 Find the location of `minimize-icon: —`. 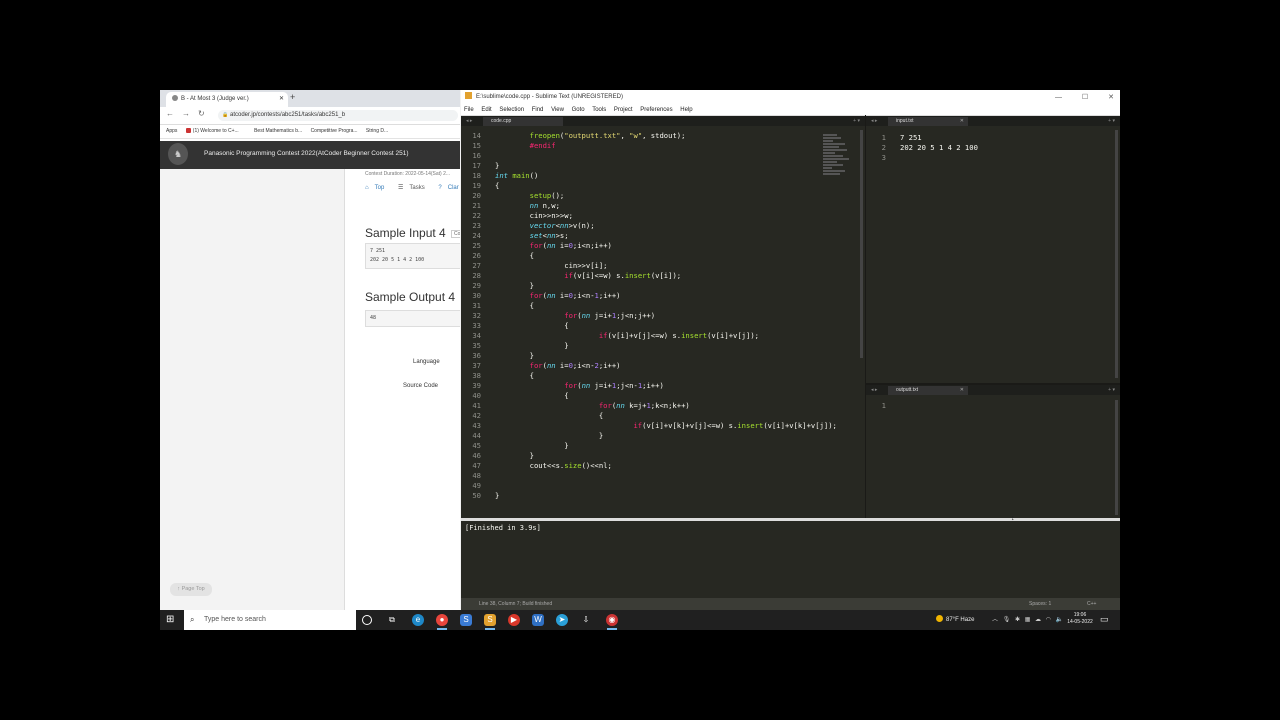

minimize-icon: — is located at coordinates (1058, 97).